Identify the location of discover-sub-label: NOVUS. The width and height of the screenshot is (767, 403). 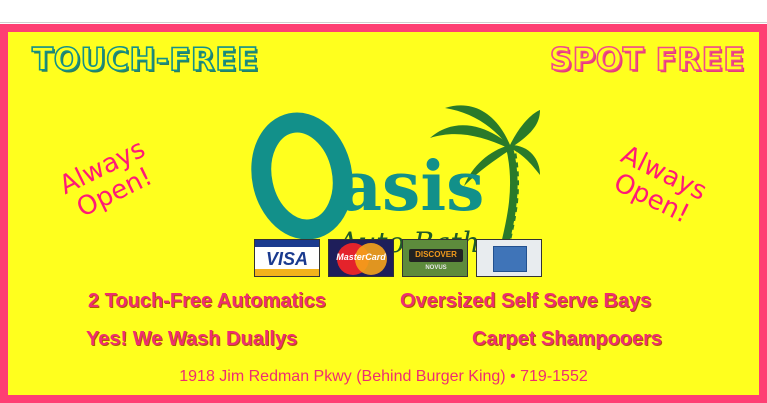
(436, 268).